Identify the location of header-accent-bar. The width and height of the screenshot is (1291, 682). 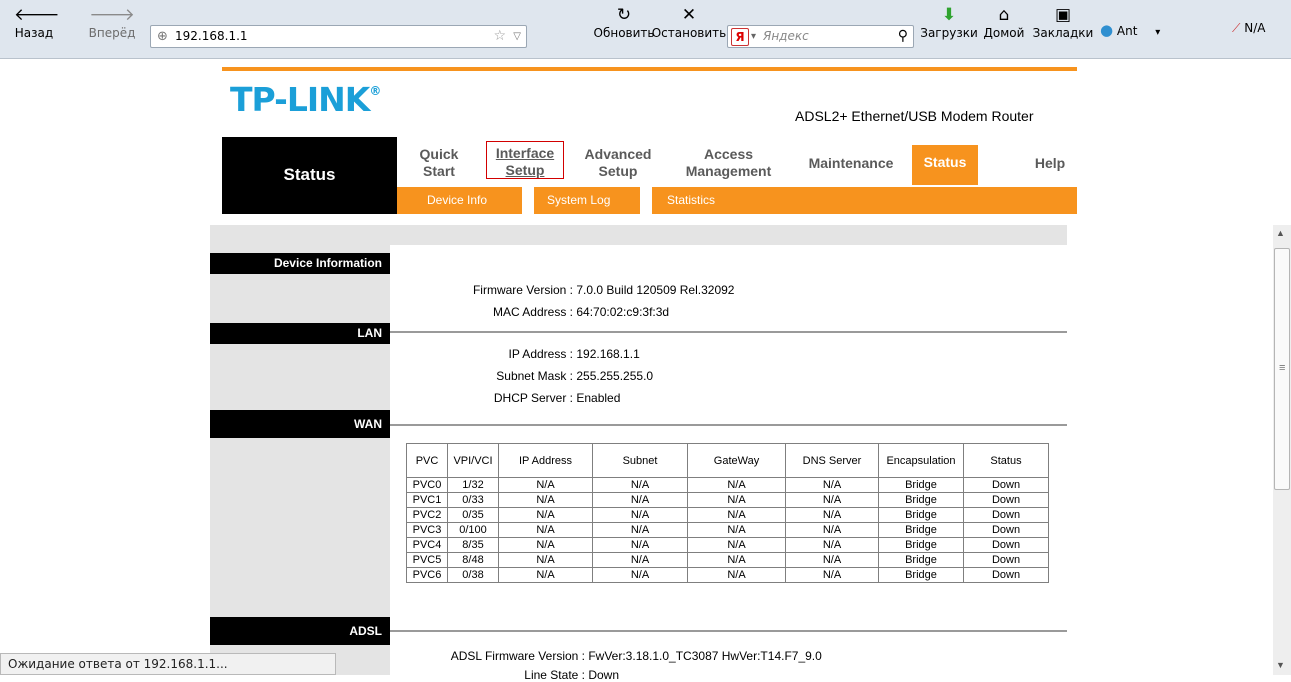
(649, 69).